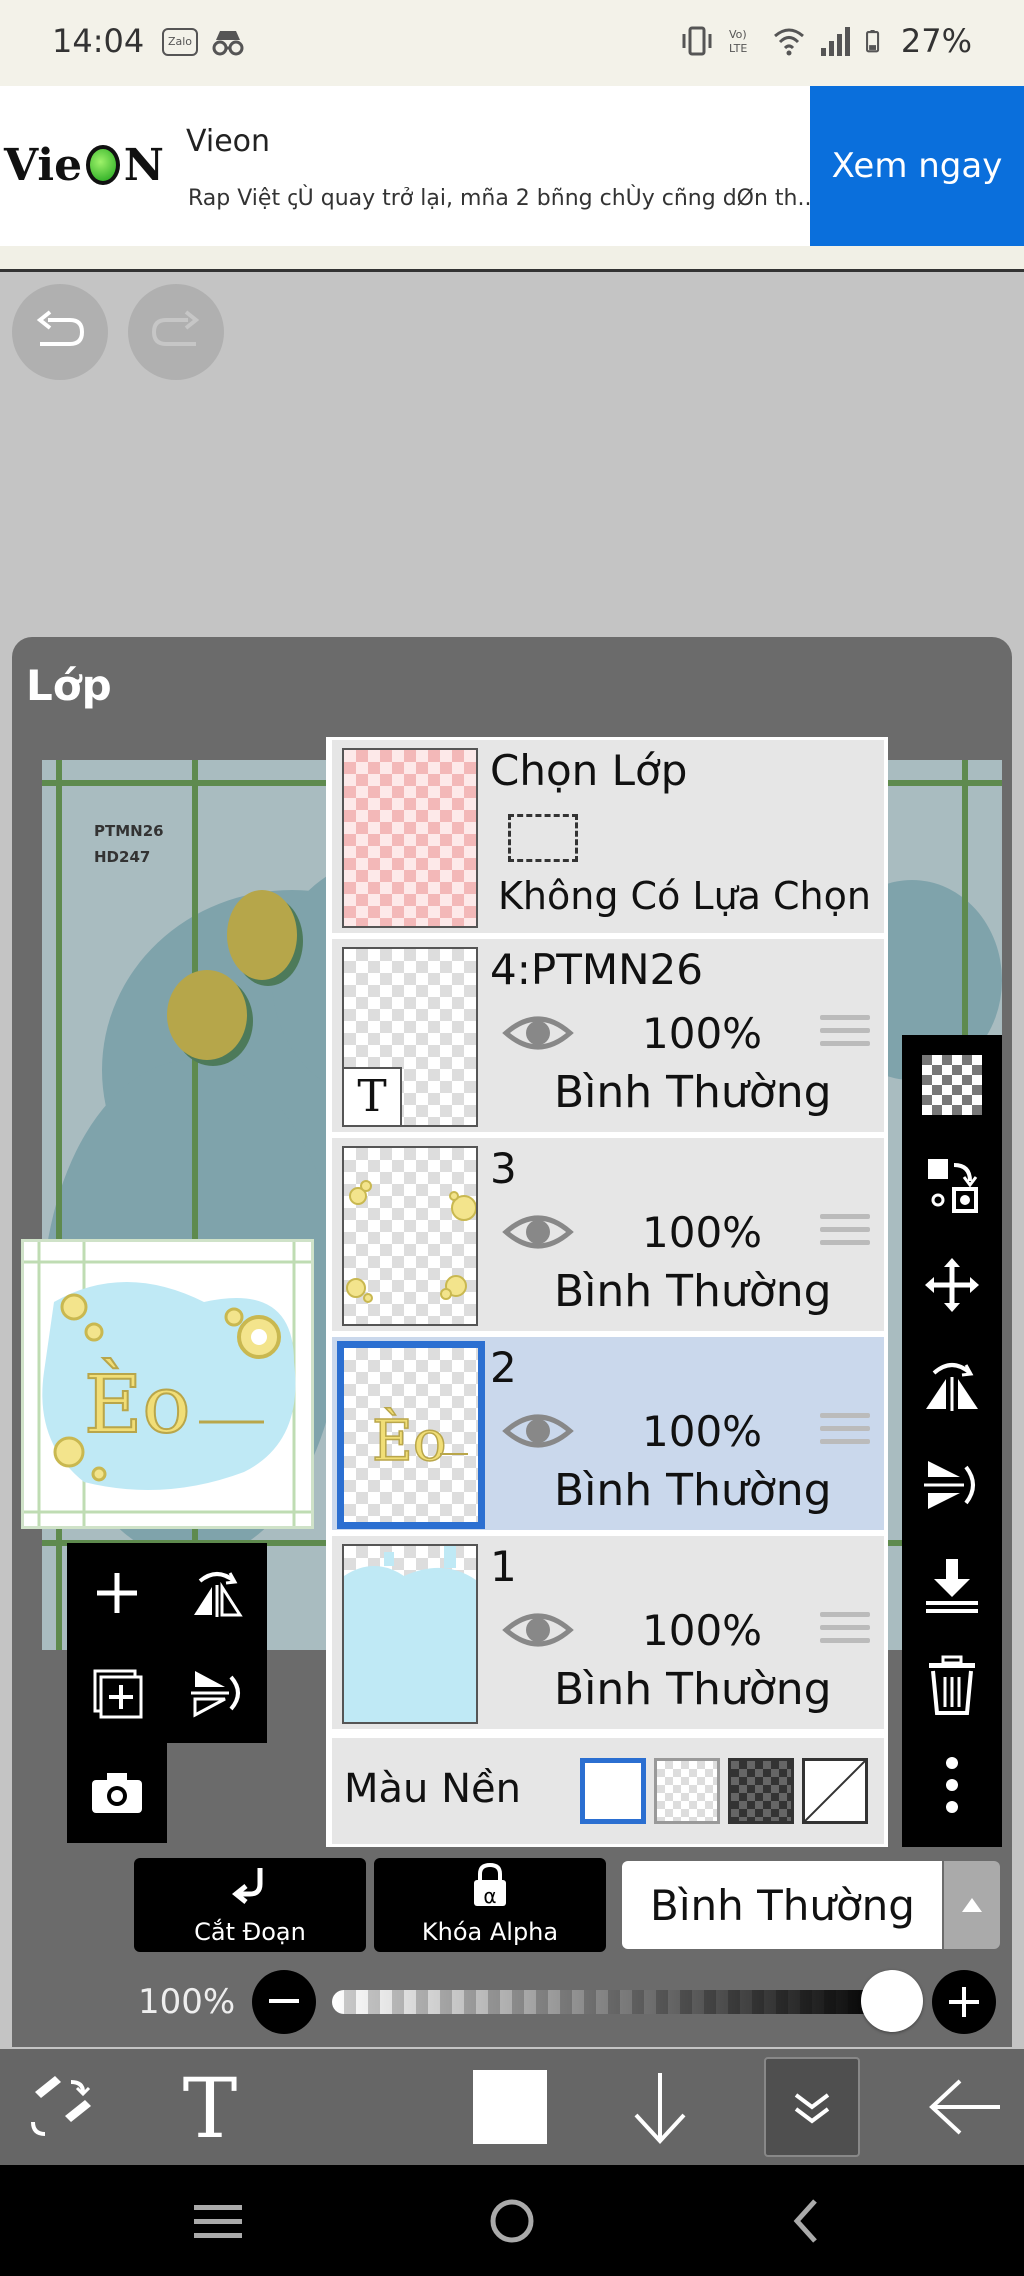  What do you see at coordinates (835, 41) in the screenshot?
I see `signal-icon` at bounding box center [835, 41].